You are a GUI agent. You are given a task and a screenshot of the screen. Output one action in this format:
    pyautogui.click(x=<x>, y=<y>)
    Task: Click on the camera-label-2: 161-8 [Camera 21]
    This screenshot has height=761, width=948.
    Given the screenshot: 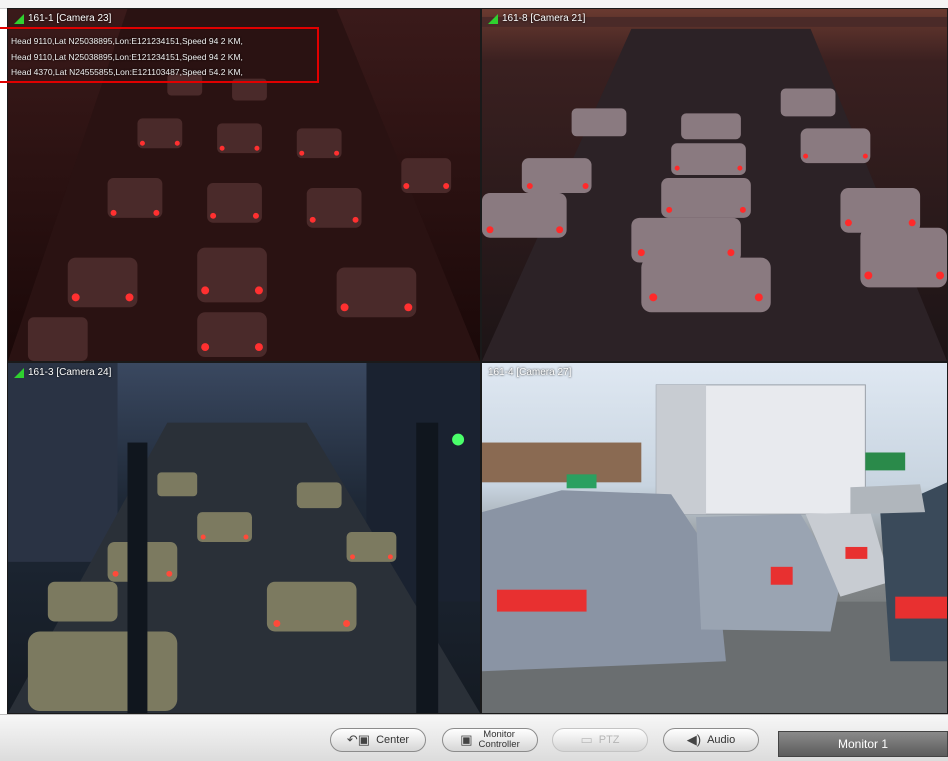 What is the action you would take?
    pyautogui.click(x=536, y=18)
    